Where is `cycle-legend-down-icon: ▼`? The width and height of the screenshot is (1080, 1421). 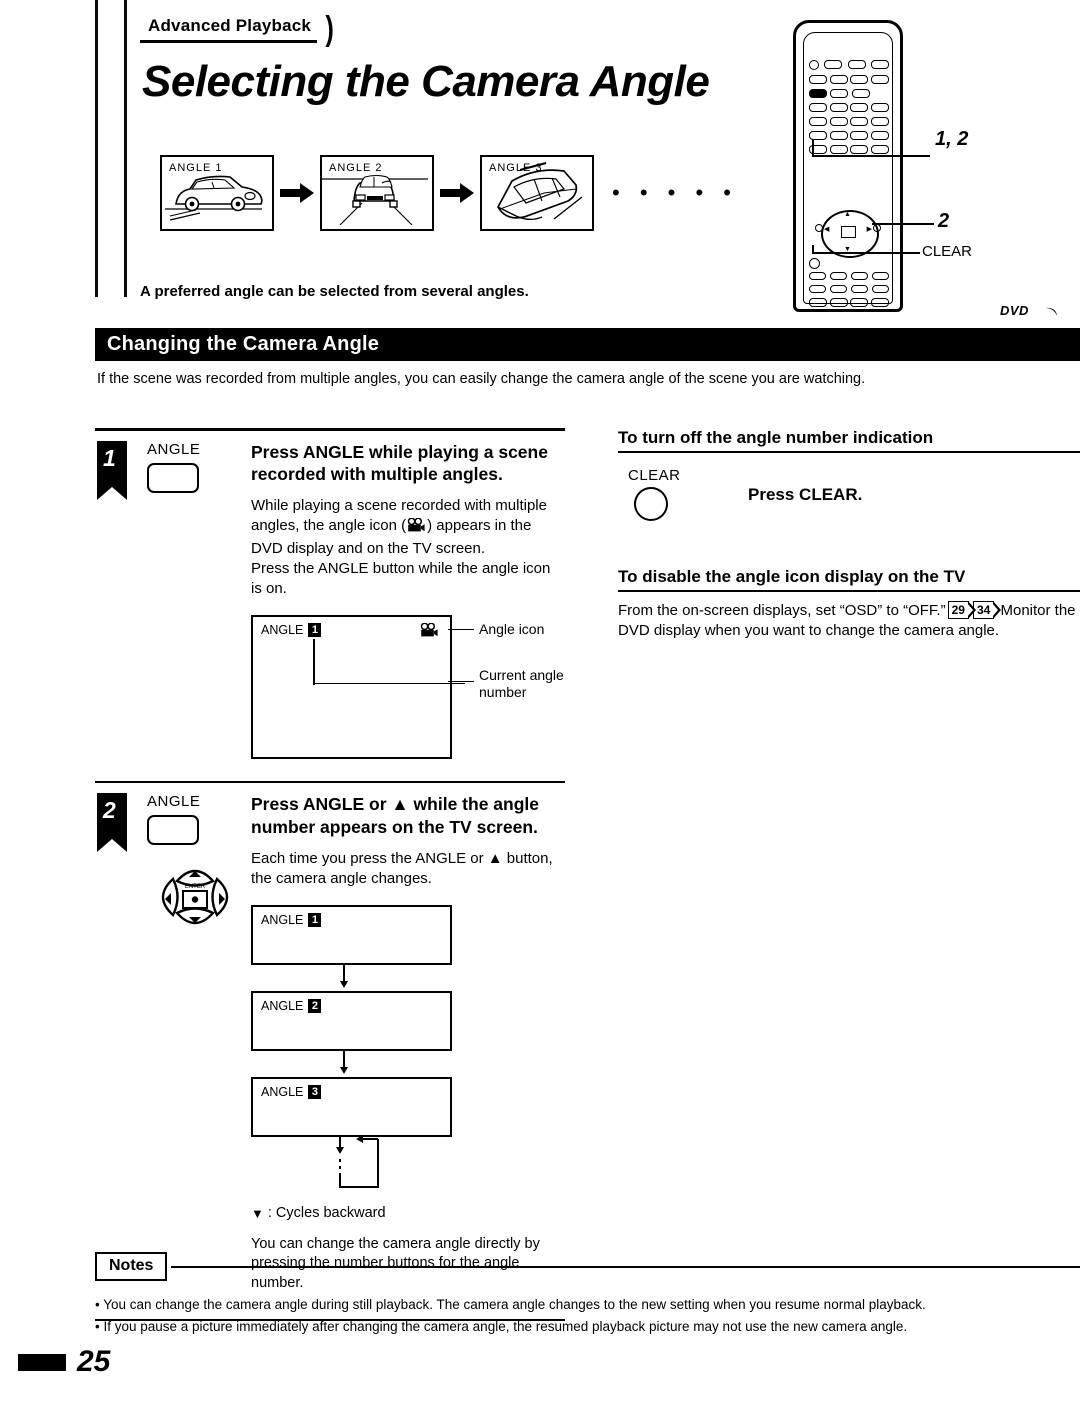 cycle-legend-down-icon: ▼ is located at coordinates (257, 1213).